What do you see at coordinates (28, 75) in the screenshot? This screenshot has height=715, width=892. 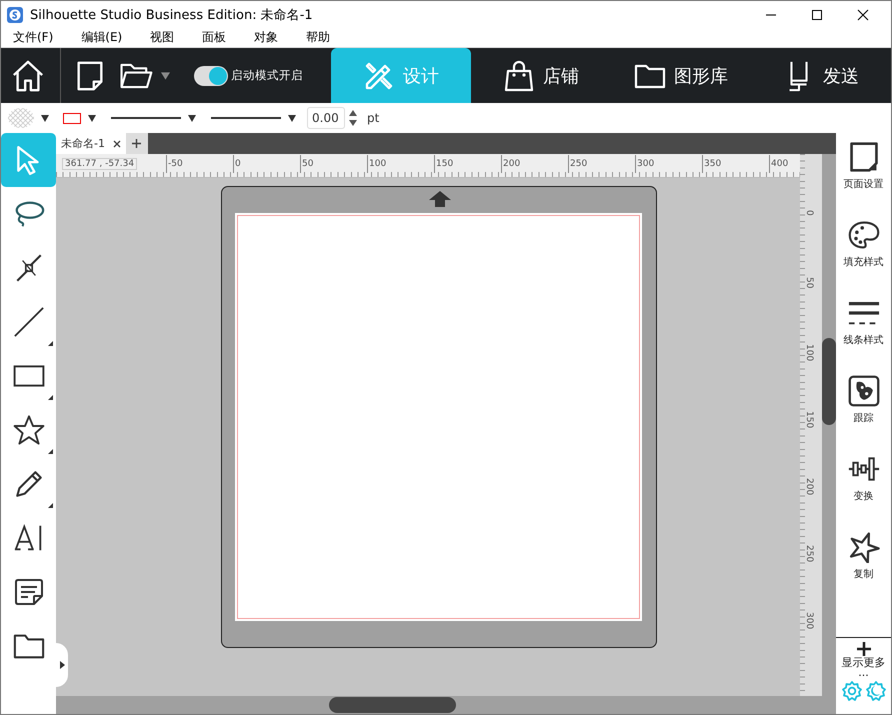 I see `home-icon` at bounding box center [28, 75].